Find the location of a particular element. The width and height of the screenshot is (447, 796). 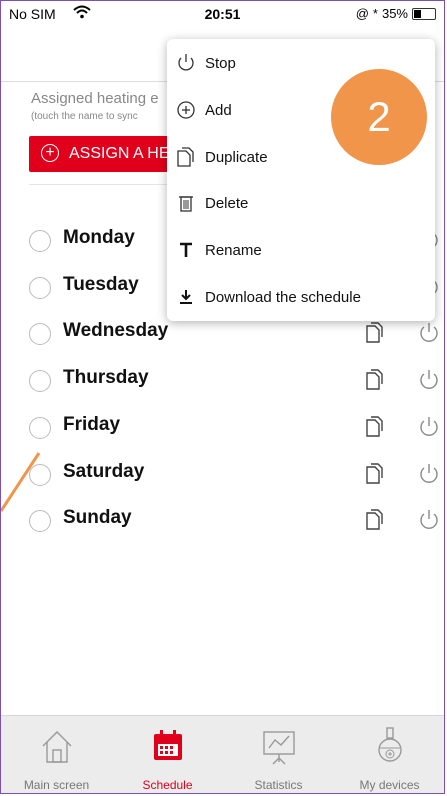

tab-schedule: Schedule is located at coordinates (167, 754).